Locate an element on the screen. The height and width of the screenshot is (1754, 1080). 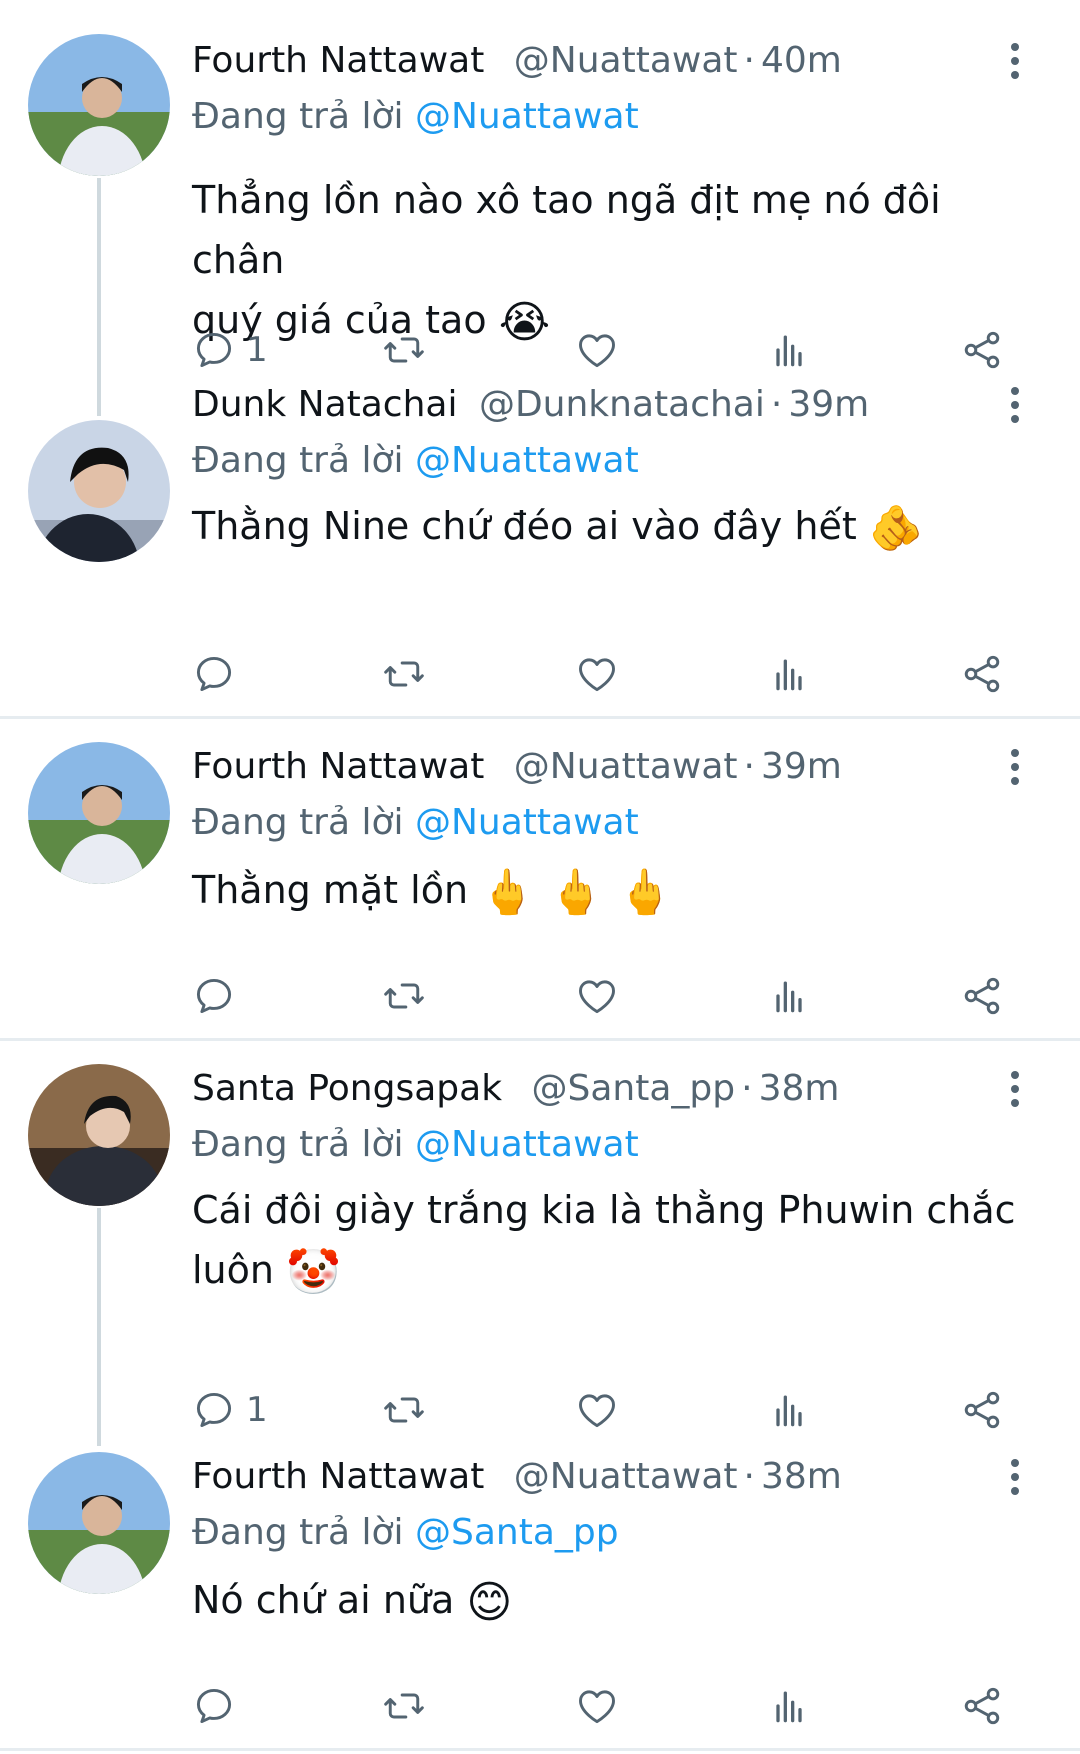
tweet-text-line: Nó chứ ai nữa is located at coordinates (323, 1600).